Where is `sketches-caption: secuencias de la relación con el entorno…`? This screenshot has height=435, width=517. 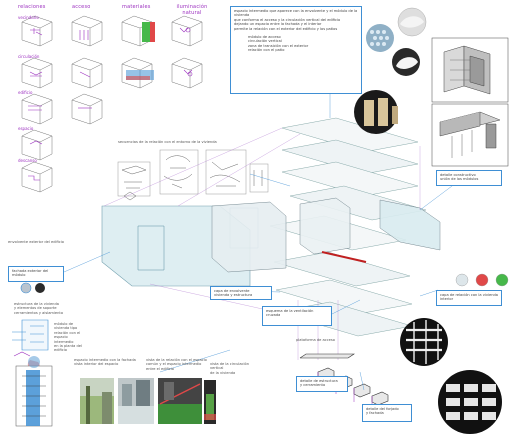
sketches-caption: secuencias de la relación con el entorno… is located at coordinates (167, 142).